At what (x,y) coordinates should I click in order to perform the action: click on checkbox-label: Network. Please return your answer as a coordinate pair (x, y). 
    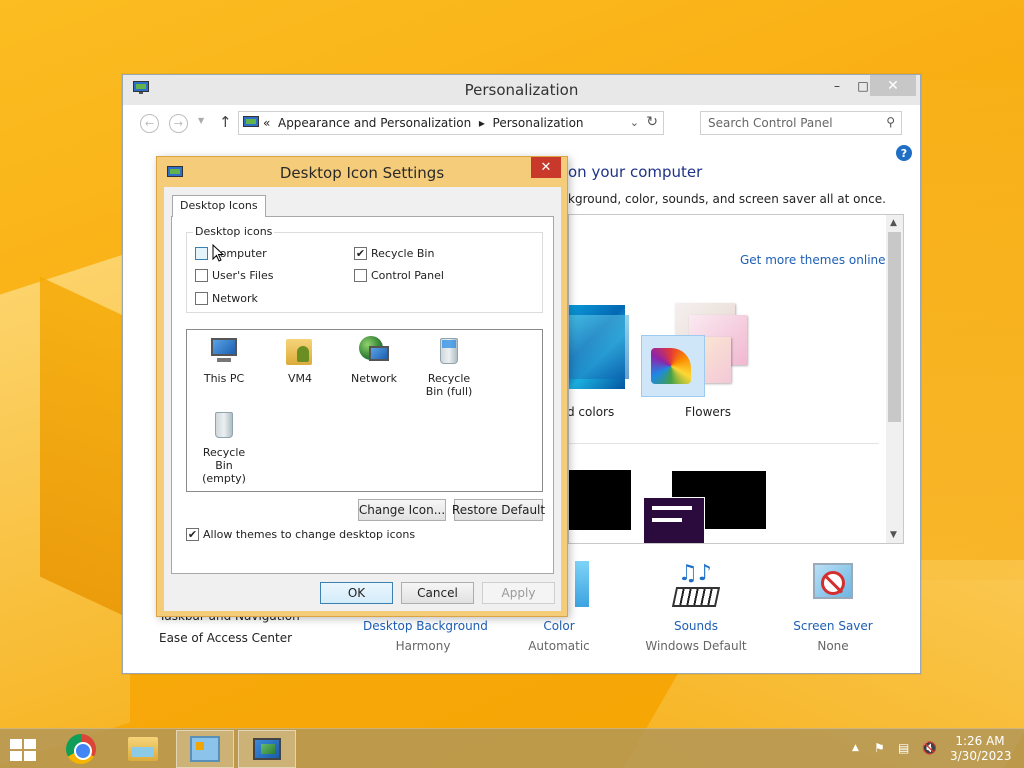
    Looking at the image, I should click on (235, 298).